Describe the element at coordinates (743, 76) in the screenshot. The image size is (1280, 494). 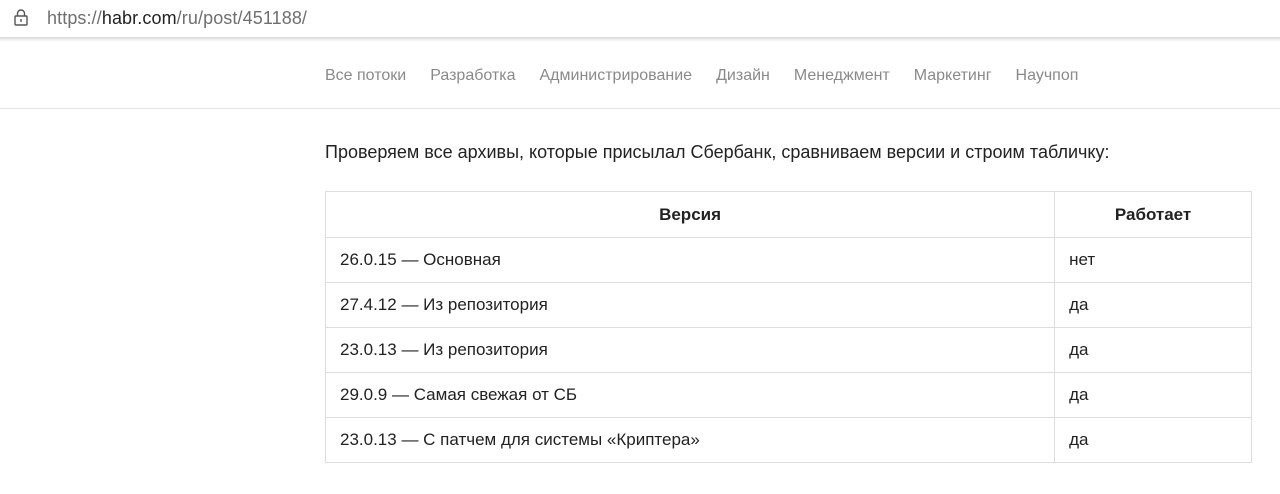
I see `nav-item-design: Дизайн` at that location.